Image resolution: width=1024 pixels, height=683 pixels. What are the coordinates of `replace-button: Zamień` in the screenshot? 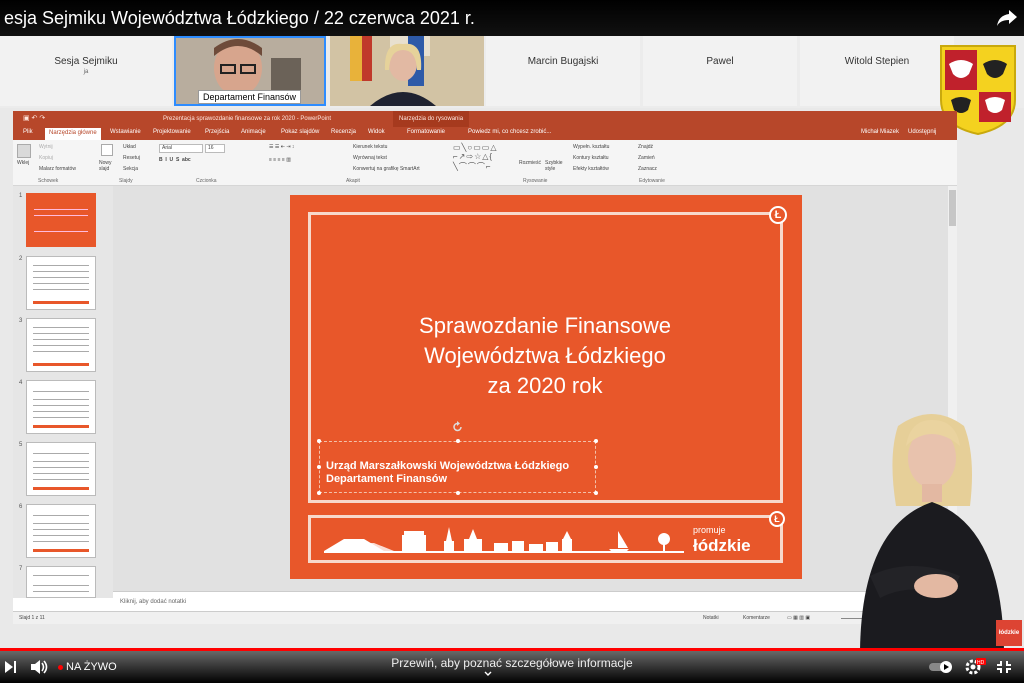 It's located at (646, 158).